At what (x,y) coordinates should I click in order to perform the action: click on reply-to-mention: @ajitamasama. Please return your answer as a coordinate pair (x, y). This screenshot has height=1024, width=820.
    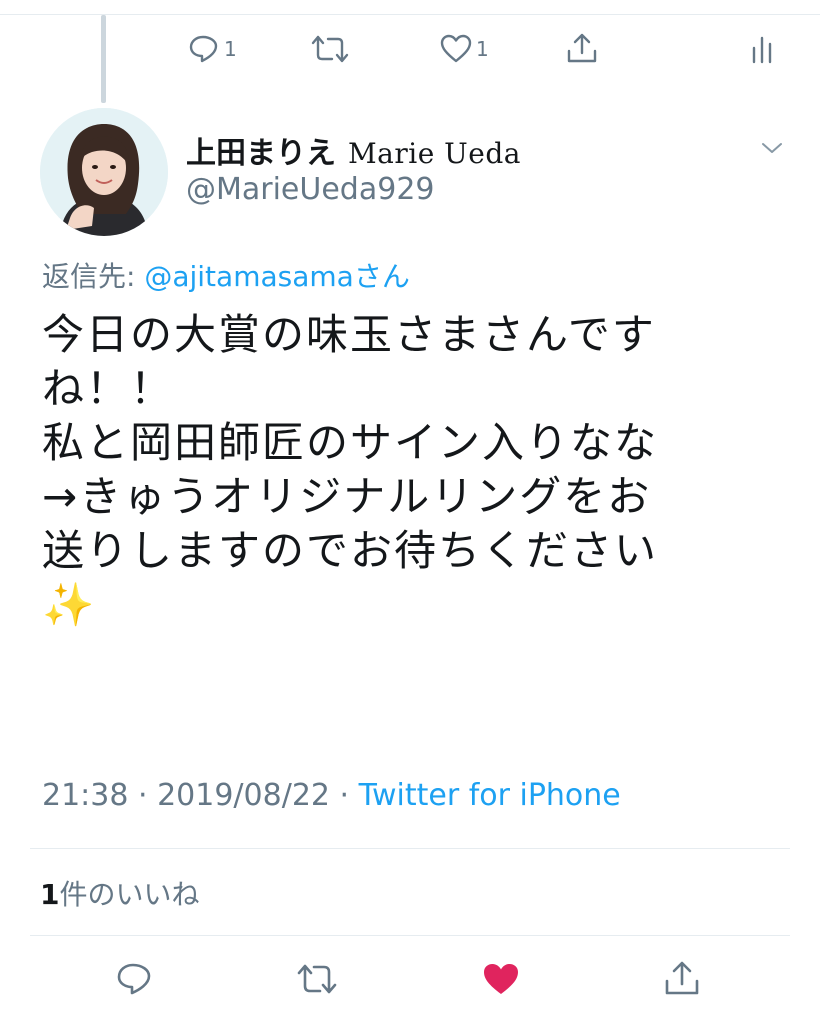
    Looking at the image, I should click on (248, 276).